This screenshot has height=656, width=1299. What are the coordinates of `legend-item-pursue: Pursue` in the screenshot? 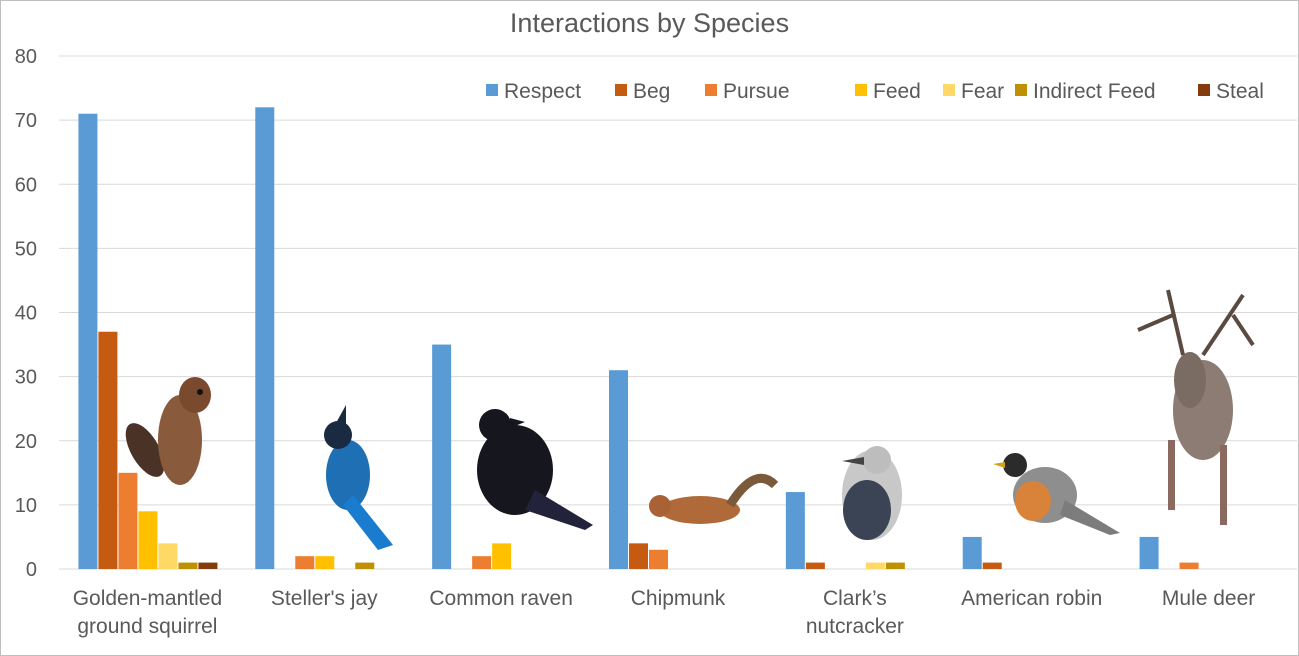 It's located at (747, 91).